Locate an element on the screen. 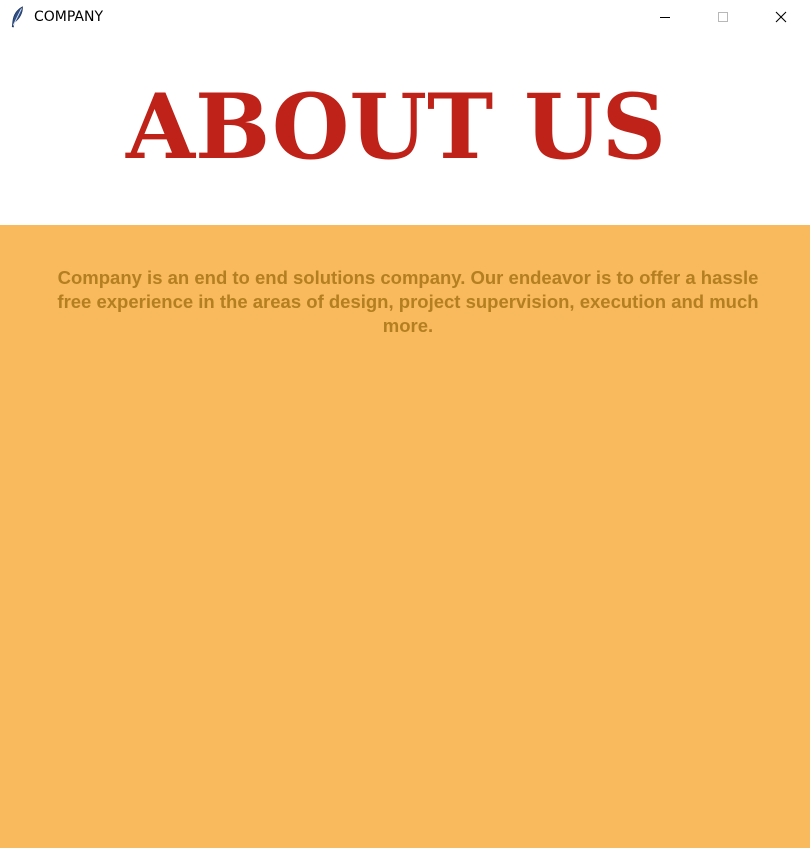 This screenshot has height=848, width=810. close-icon is located at coordinates (781, 17).